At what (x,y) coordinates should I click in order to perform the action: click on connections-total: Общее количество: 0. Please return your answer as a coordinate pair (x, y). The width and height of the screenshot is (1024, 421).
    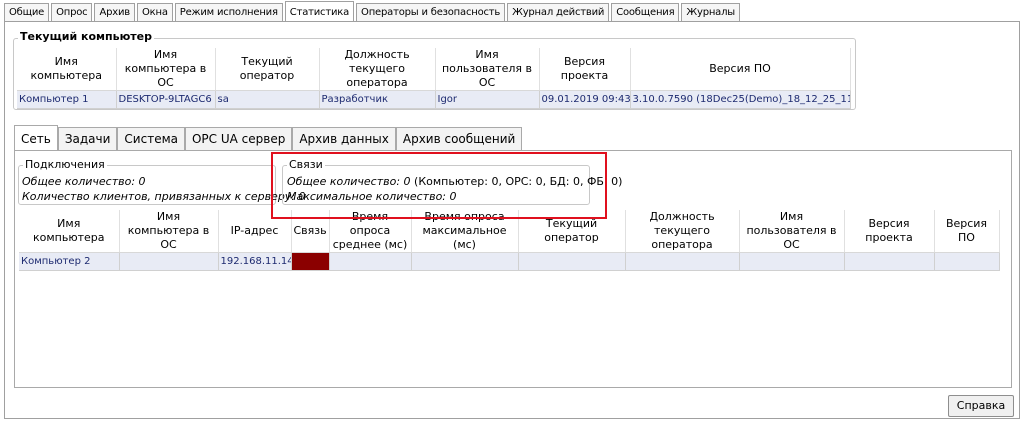
    Looking at the image, I should click on (84, 181).